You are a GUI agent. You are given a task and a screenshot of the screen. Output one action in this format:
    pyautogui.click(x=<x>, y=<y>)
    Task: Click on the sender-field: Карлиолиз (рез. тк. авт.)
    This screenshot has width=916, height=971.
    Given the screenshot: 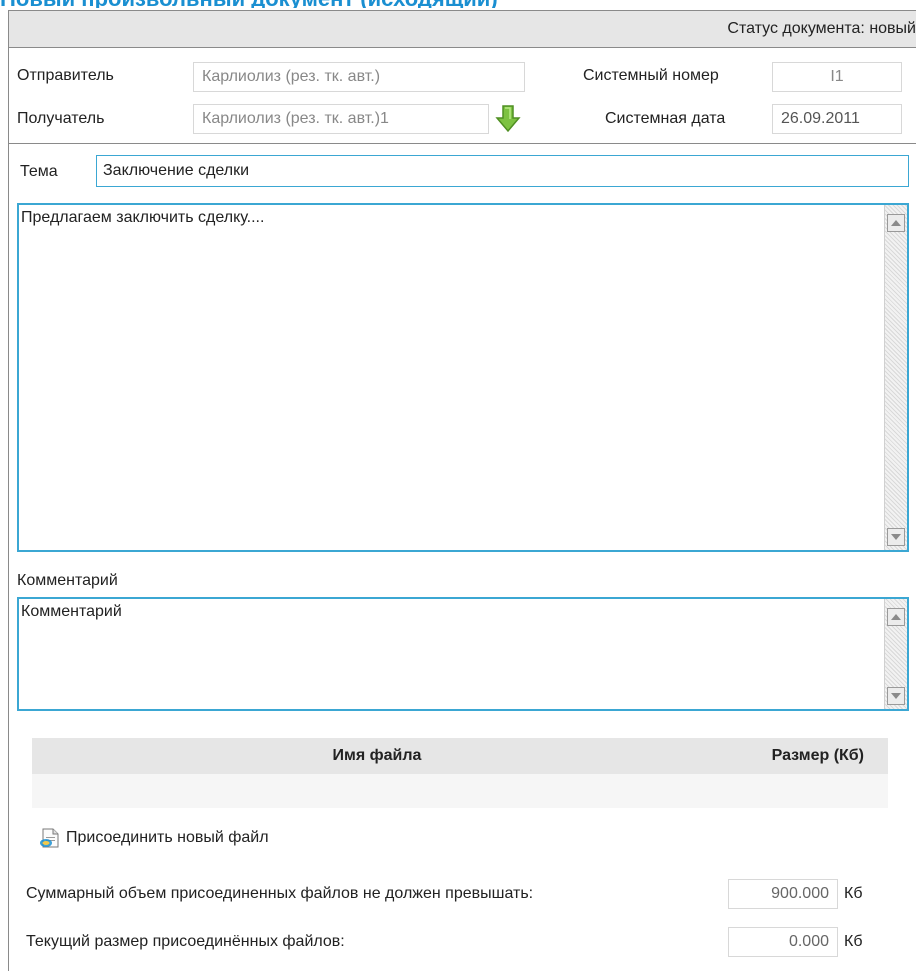 What is the action you would take?
    pyautogui.click(x=359, y=77)
    